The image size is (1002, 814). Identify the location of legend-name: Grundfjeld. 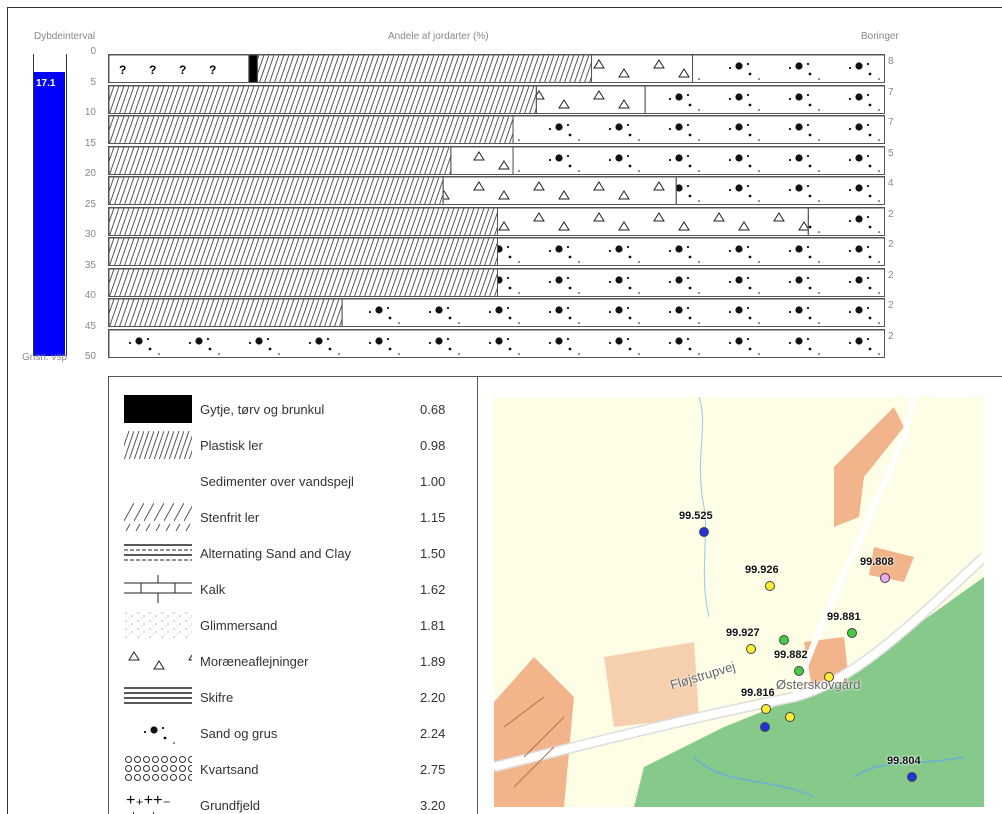
(230, 805).